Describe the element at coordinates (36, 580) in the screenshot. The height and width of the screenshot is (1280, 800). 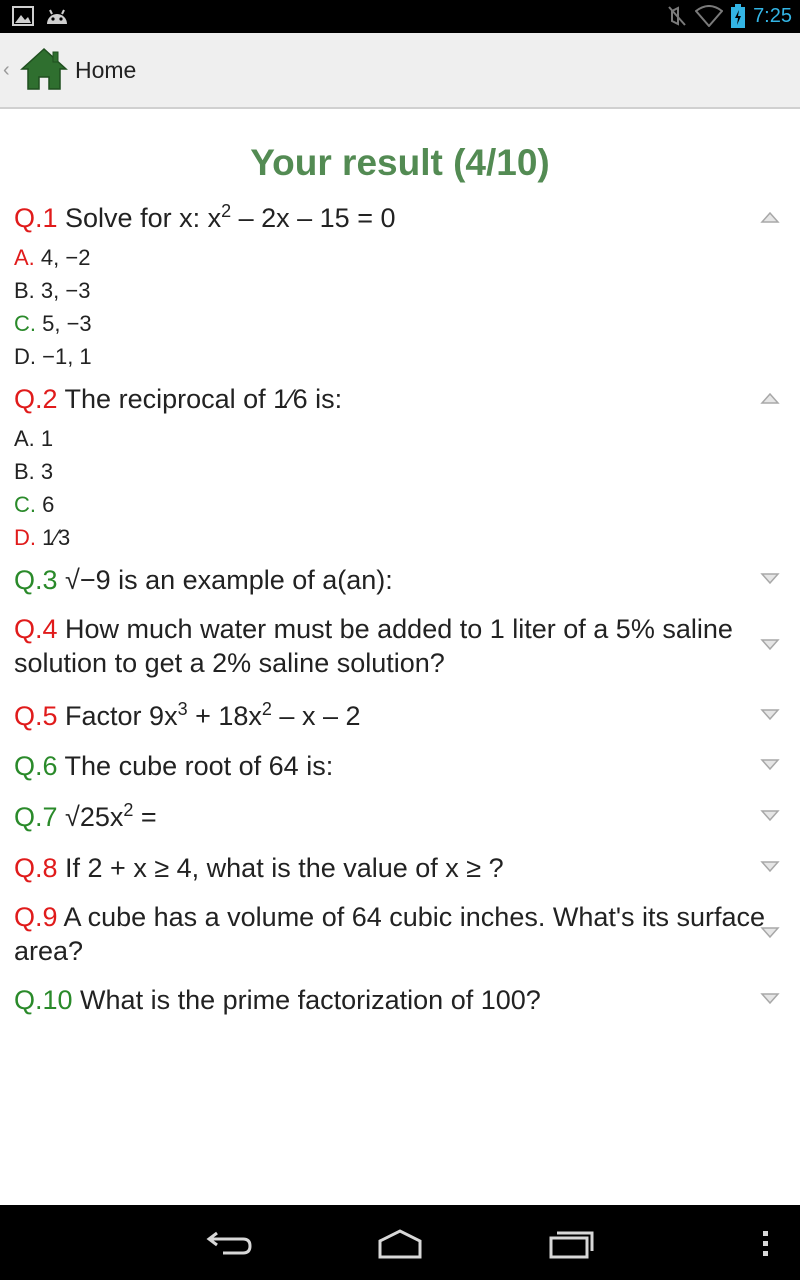
I see `question-number: Q.3` at that location.